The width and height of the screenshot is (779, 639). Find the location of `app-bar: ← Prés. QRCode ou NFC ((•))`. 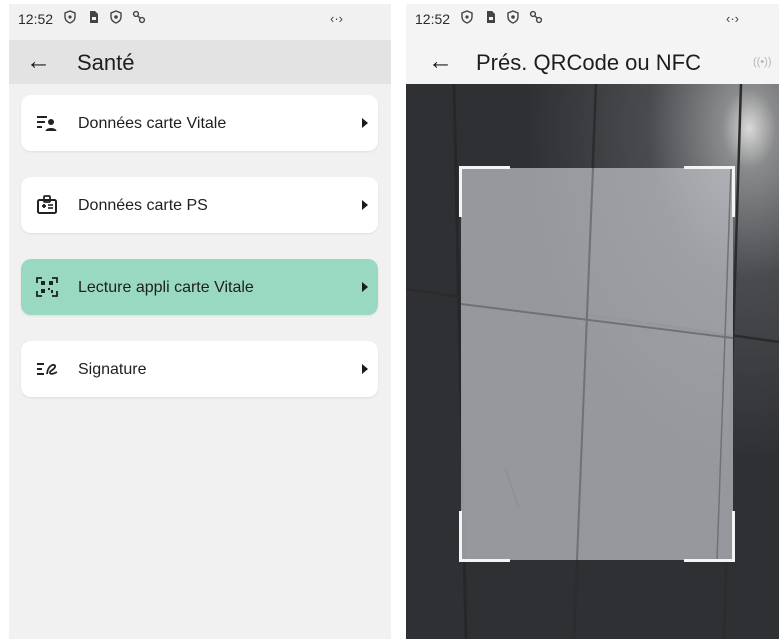

app-bar: ← Prés. QRCode ou NFC ((•)) is located at coordinates (592, 62).